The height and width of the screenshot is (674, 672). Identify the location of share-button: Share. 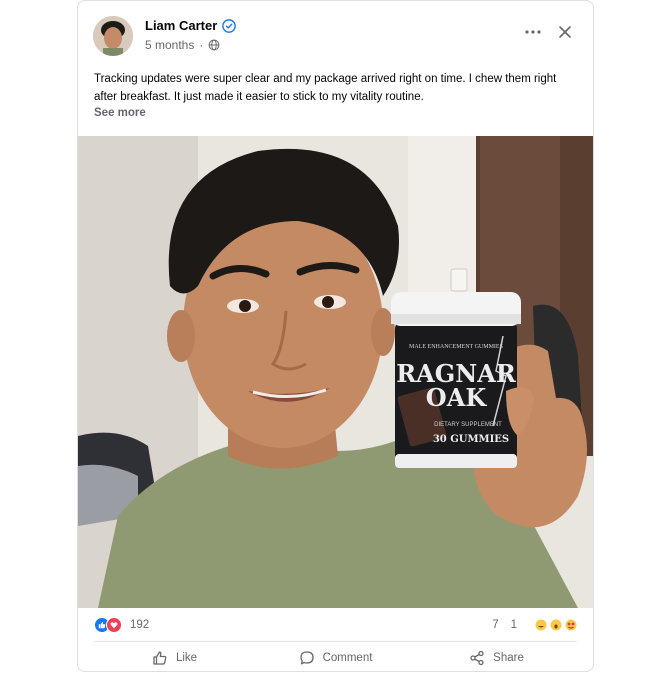
(496, 657).